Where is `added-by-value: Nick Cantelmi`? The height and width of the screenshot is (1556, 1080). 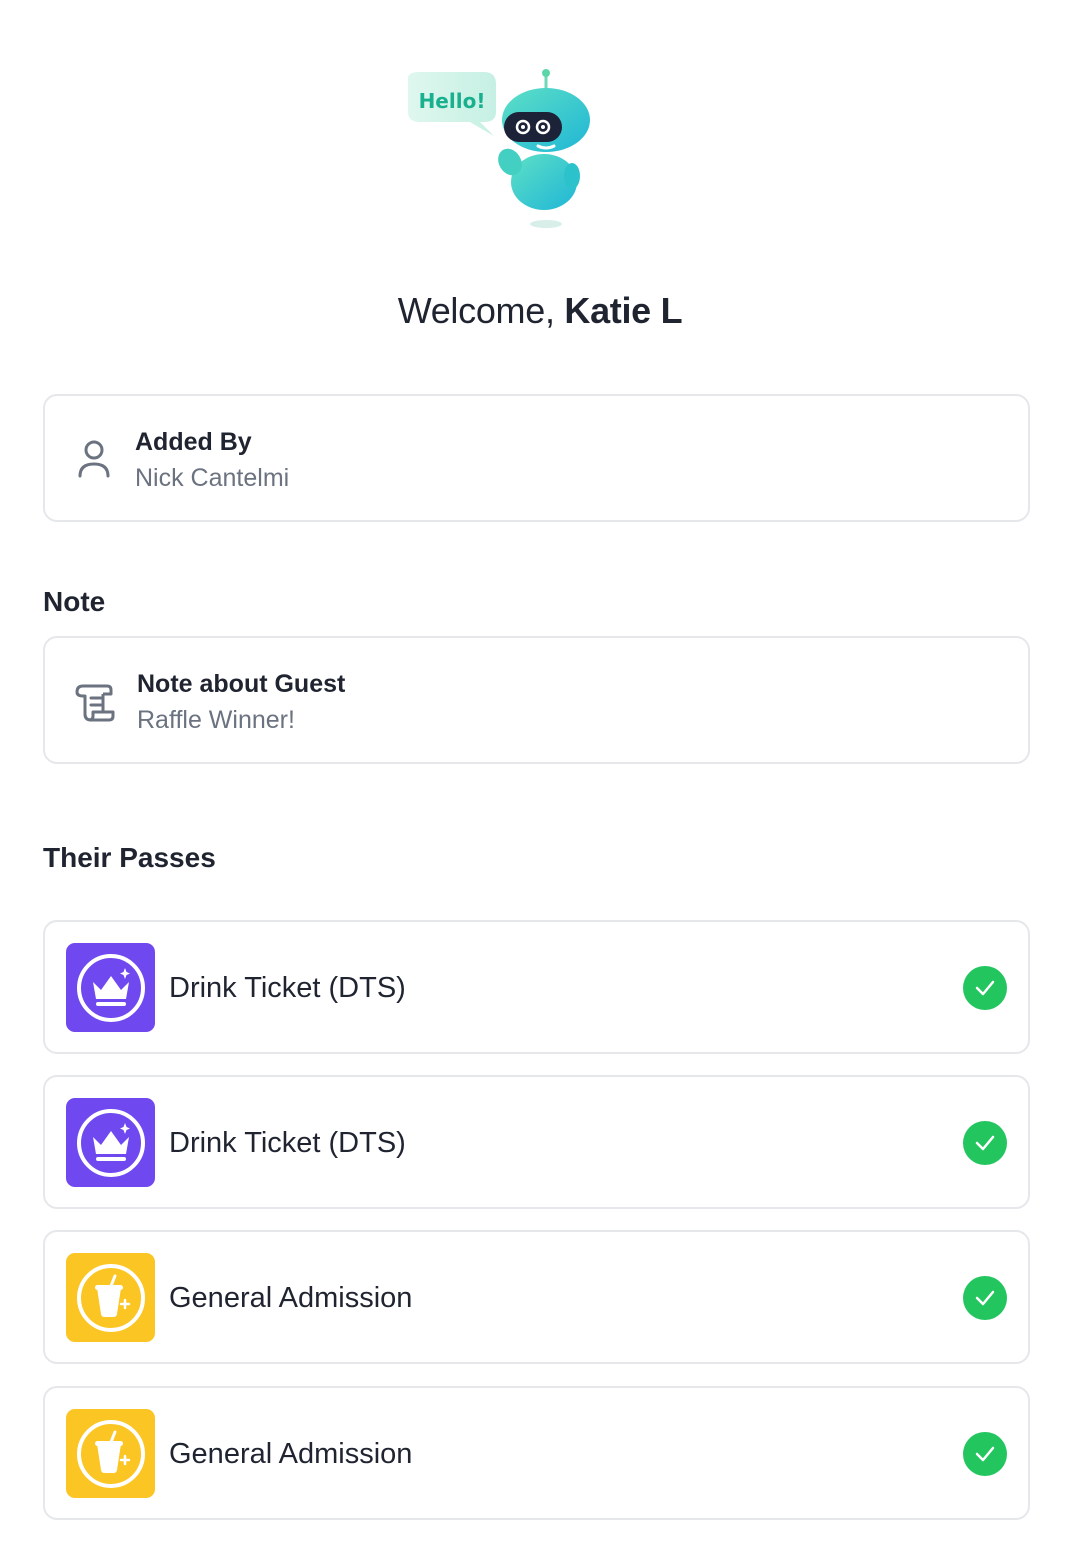
added-by-value: Nick Cantelmi is located at coordinates (212, 478).